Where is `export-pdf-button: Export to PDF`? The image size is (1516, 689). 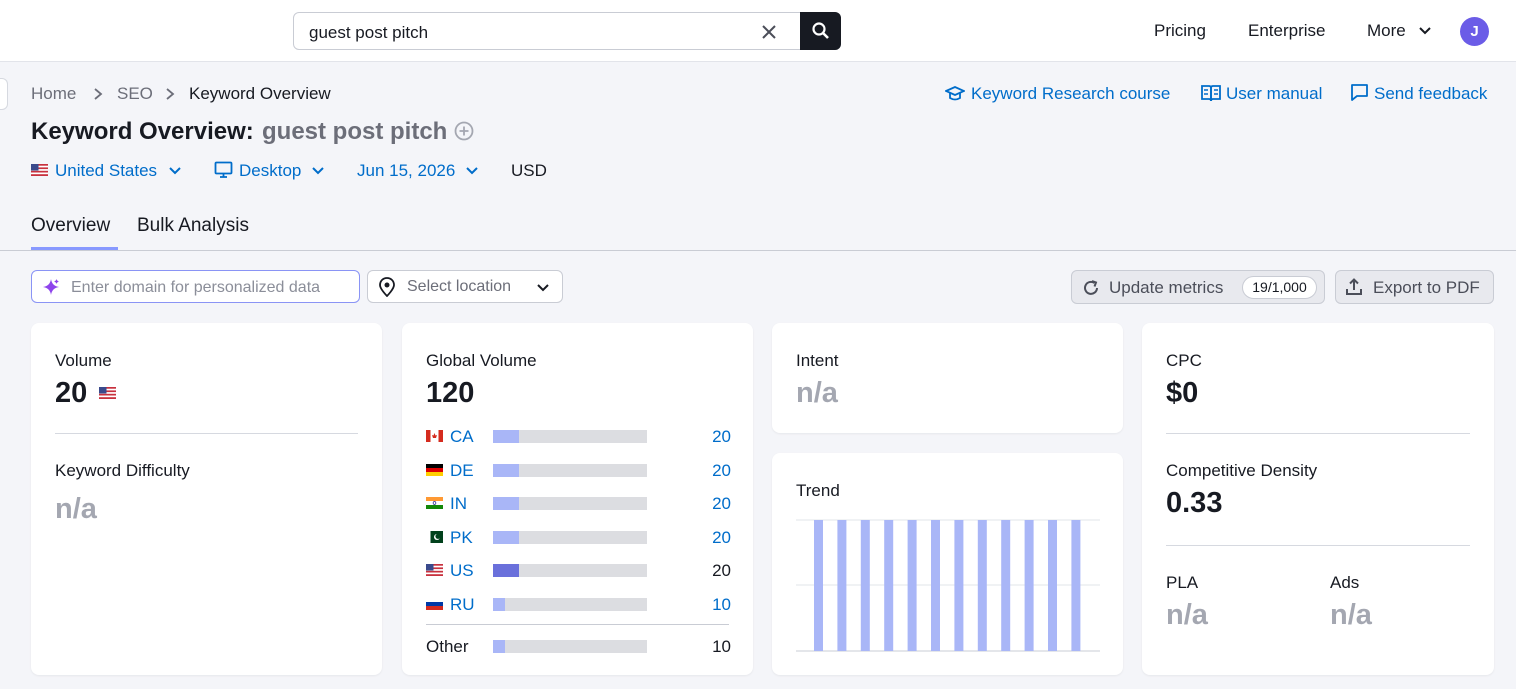
export-pdf-button: Export to PDF is located at coordinates (1414, 287).